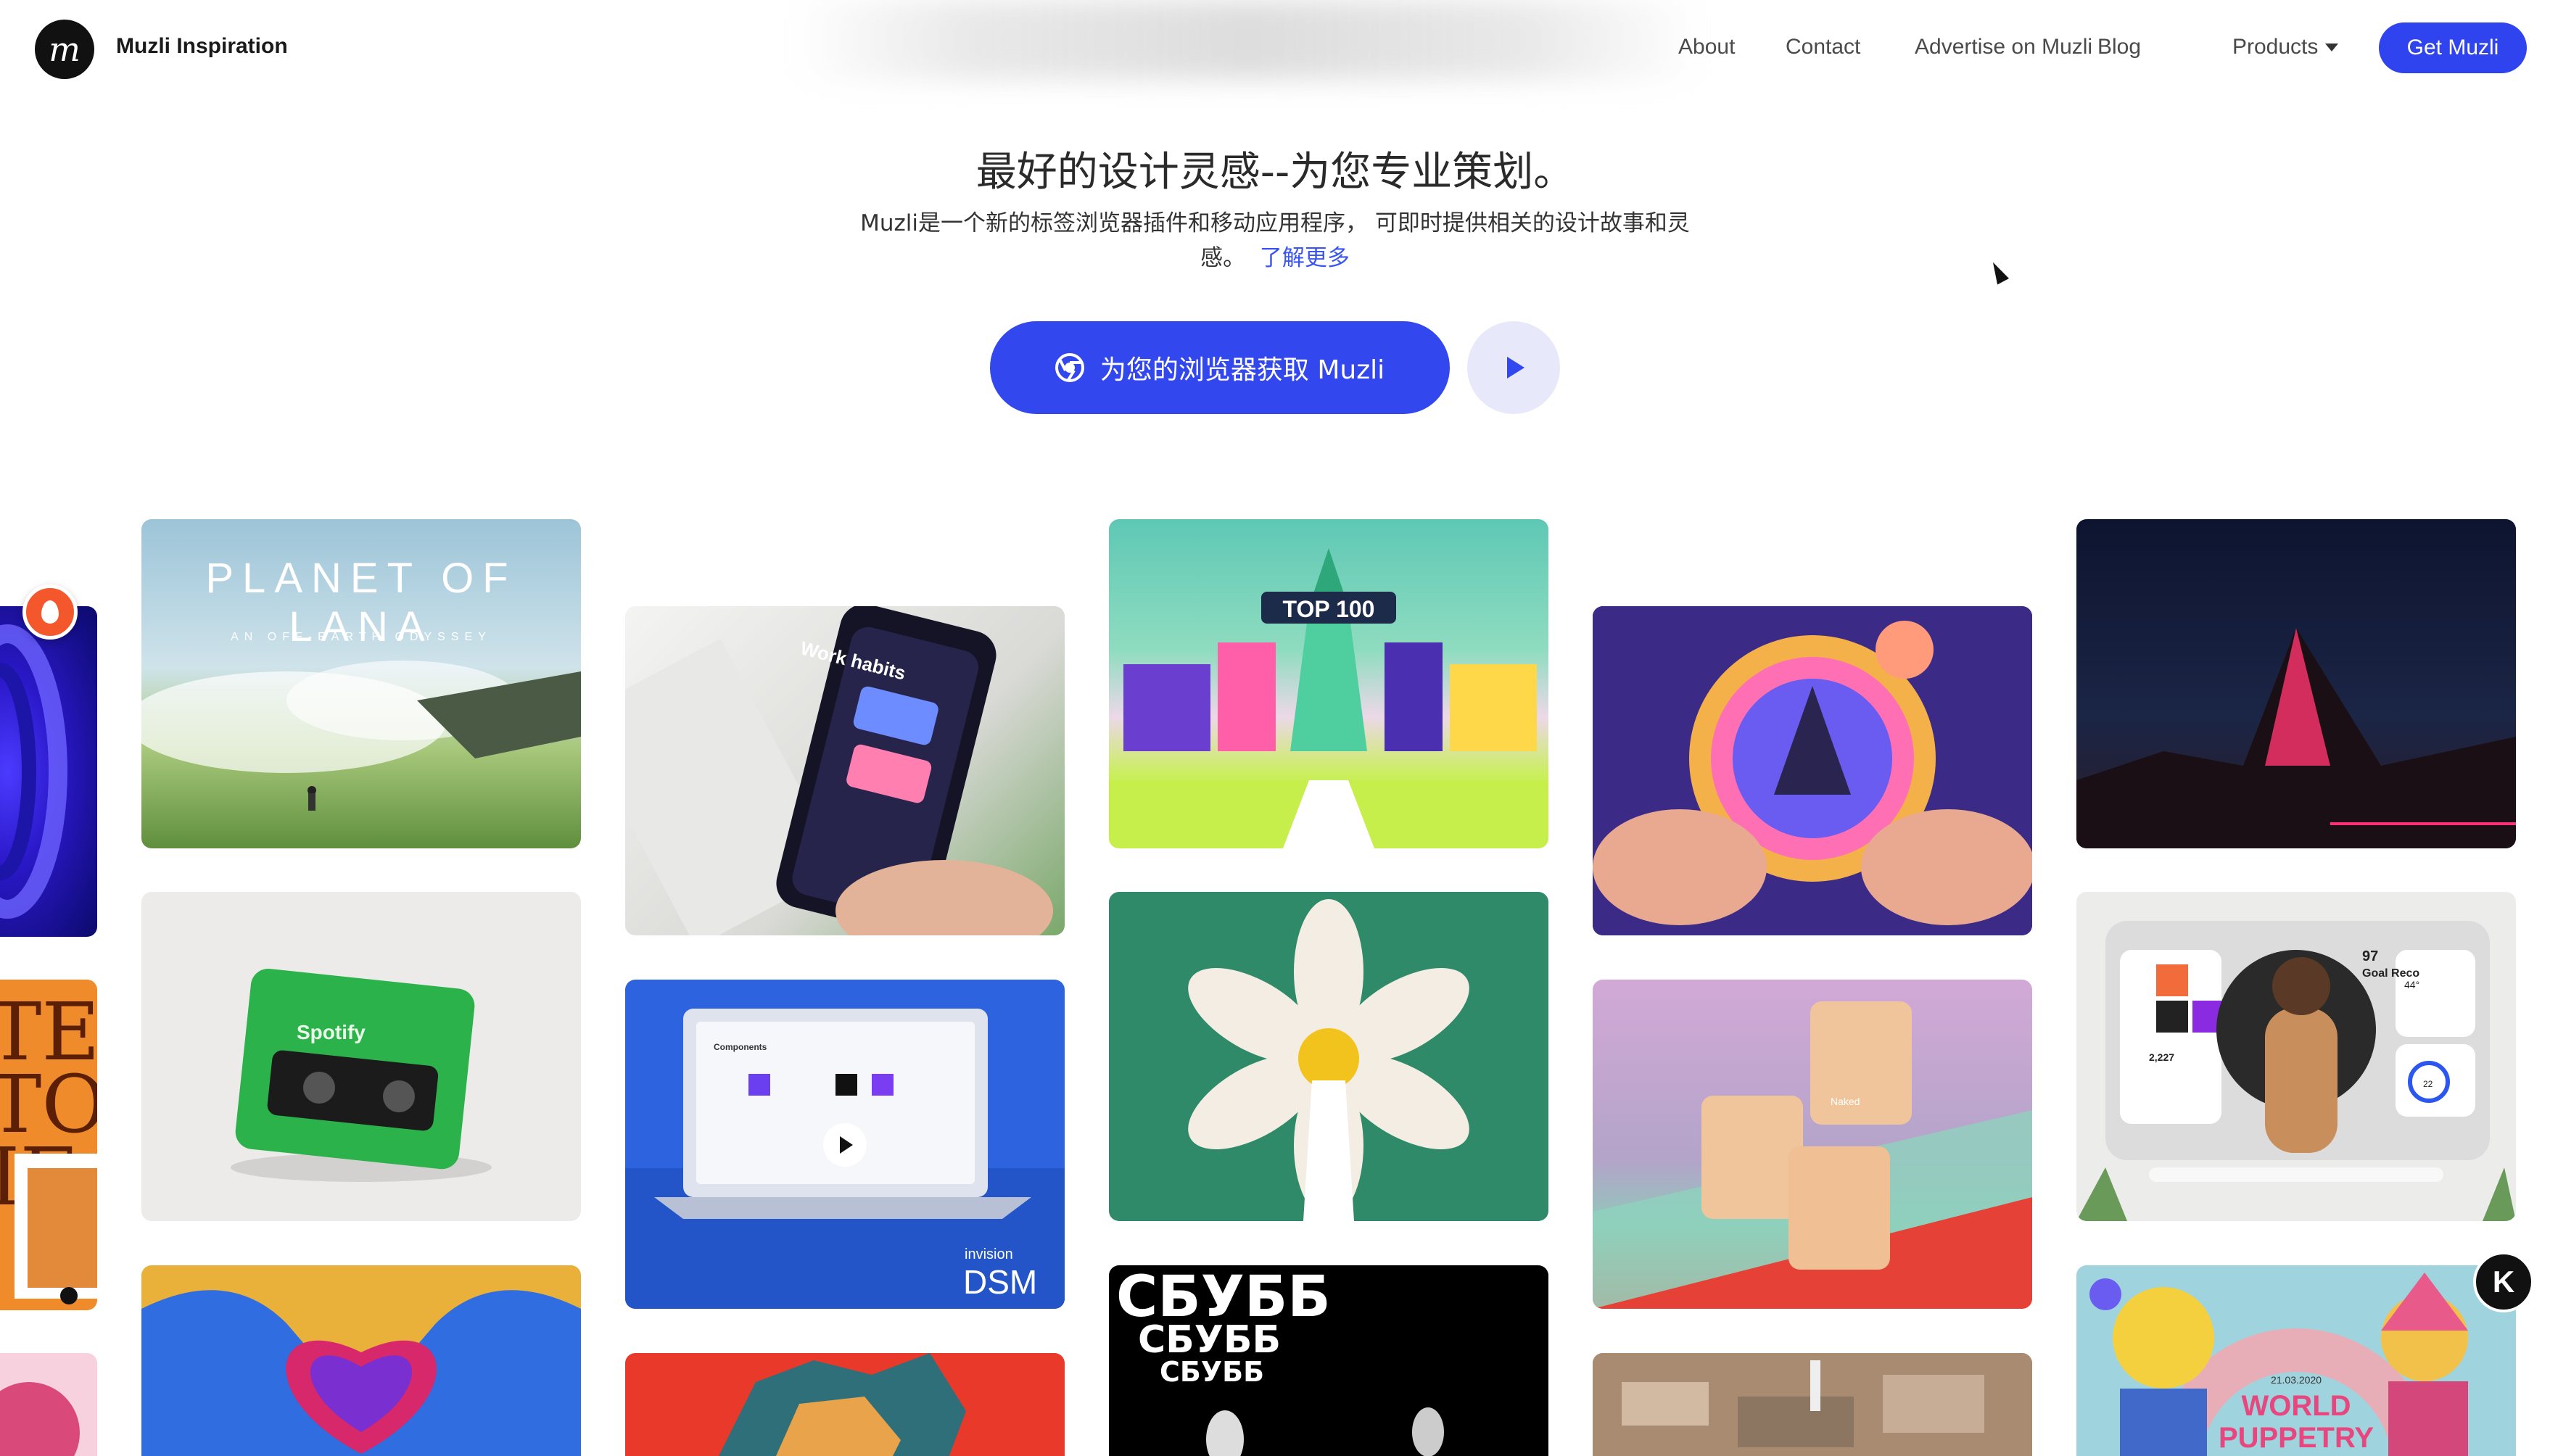 This screenshot has width=2550, height=1456. I want to click on flower-art, so click(1329, 1060).